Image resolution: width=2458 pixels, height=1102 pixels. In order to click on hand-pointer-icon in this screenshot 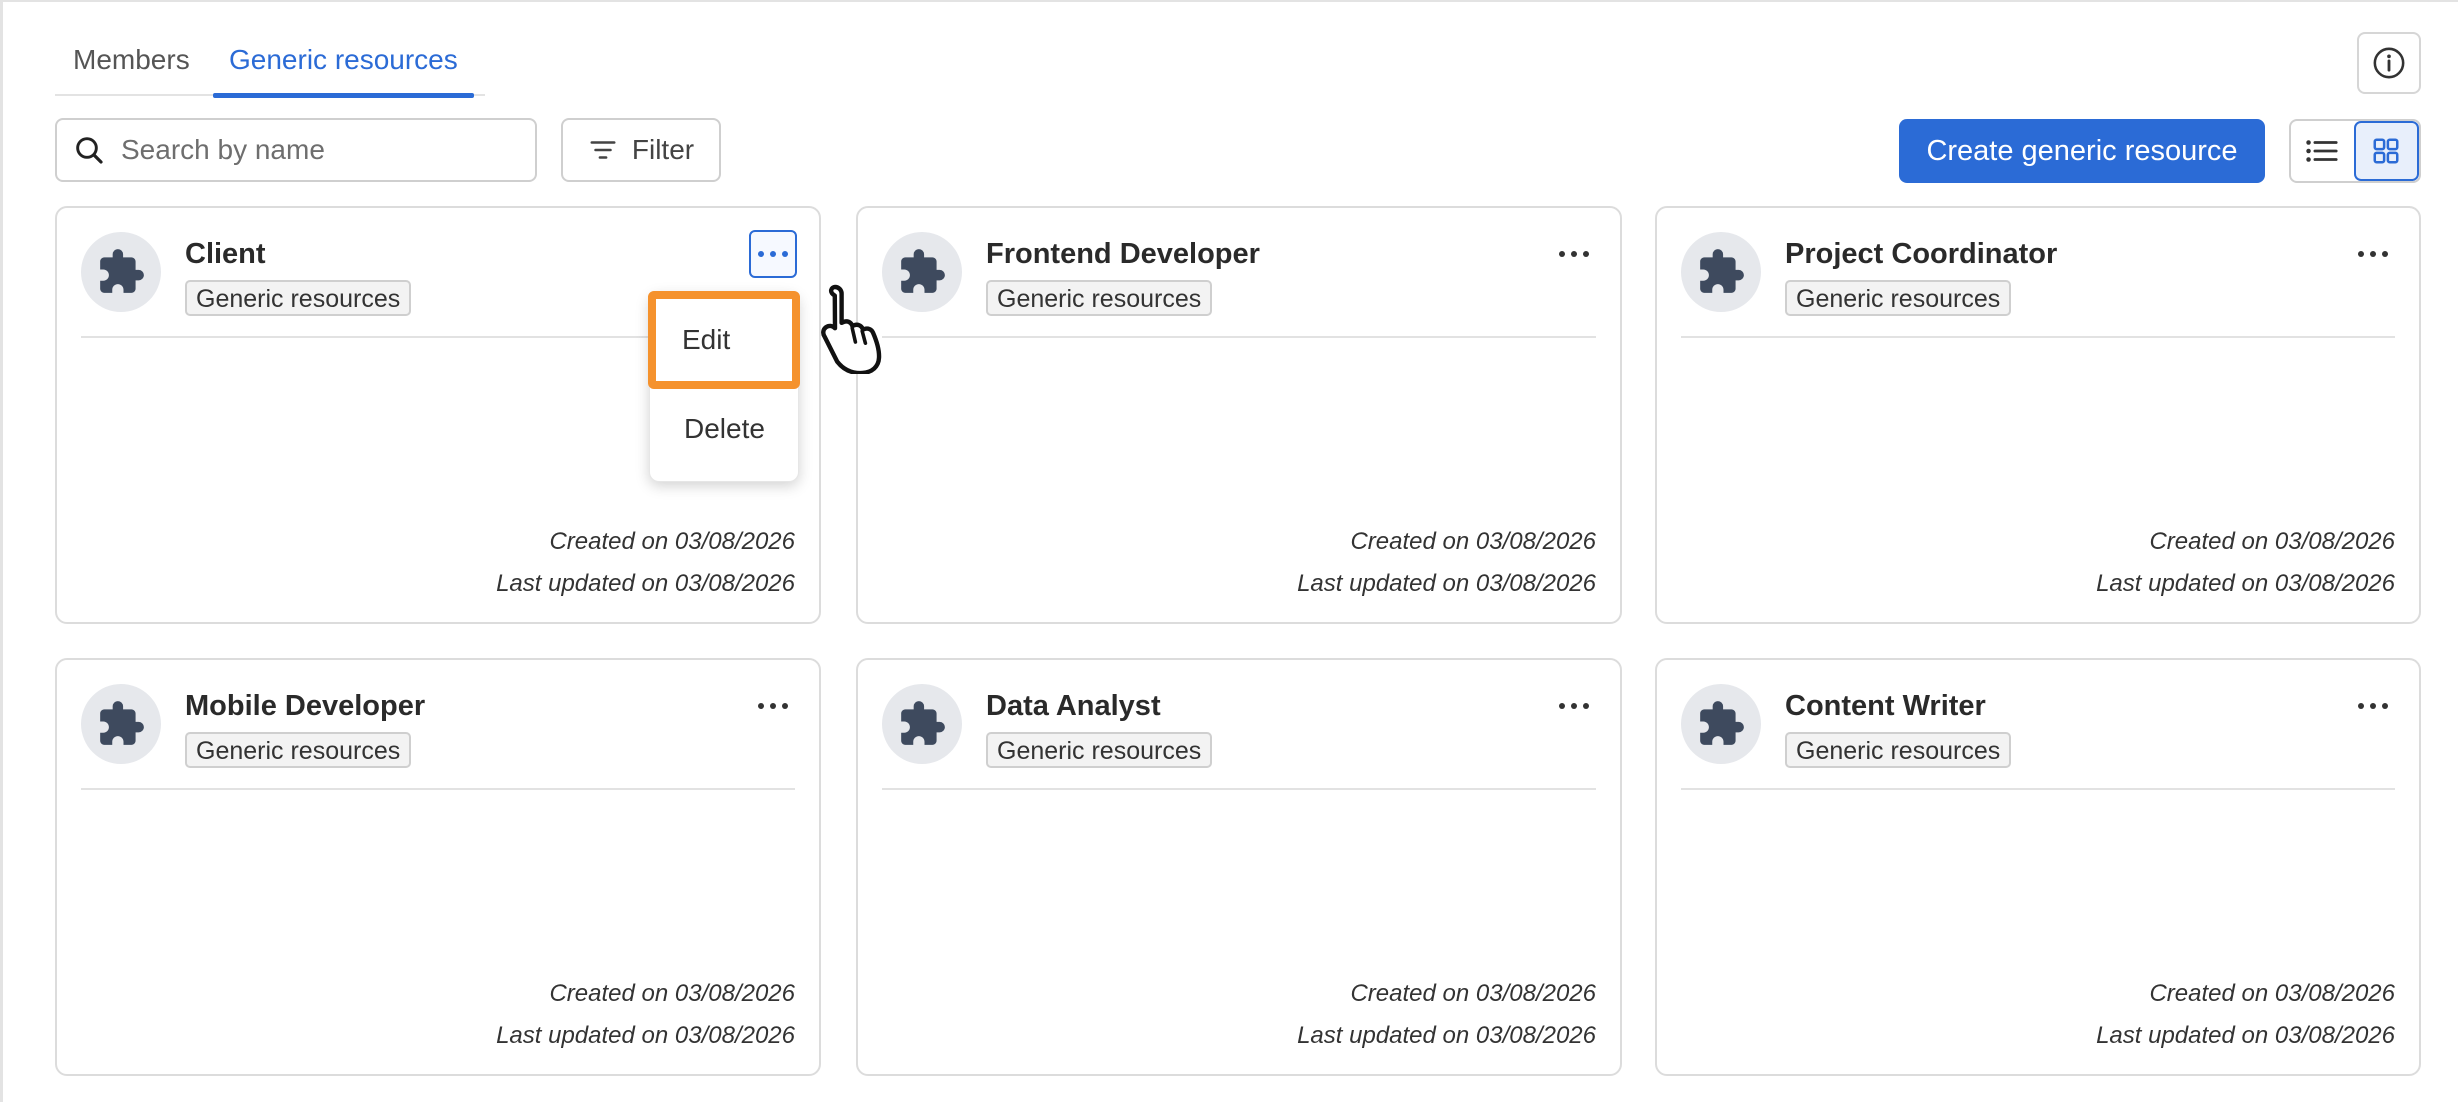, I will do `click(851, 329)`.